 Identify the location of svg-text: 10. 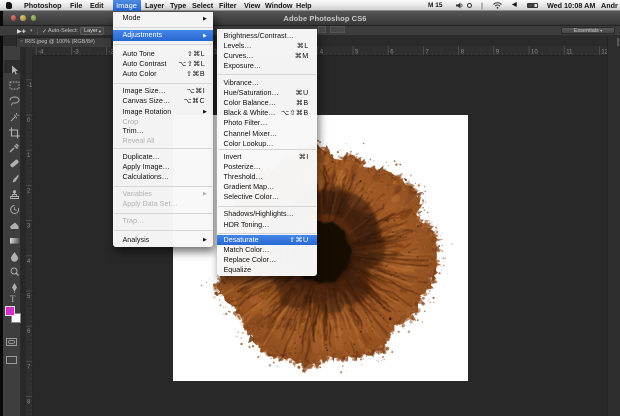
(534, 53).